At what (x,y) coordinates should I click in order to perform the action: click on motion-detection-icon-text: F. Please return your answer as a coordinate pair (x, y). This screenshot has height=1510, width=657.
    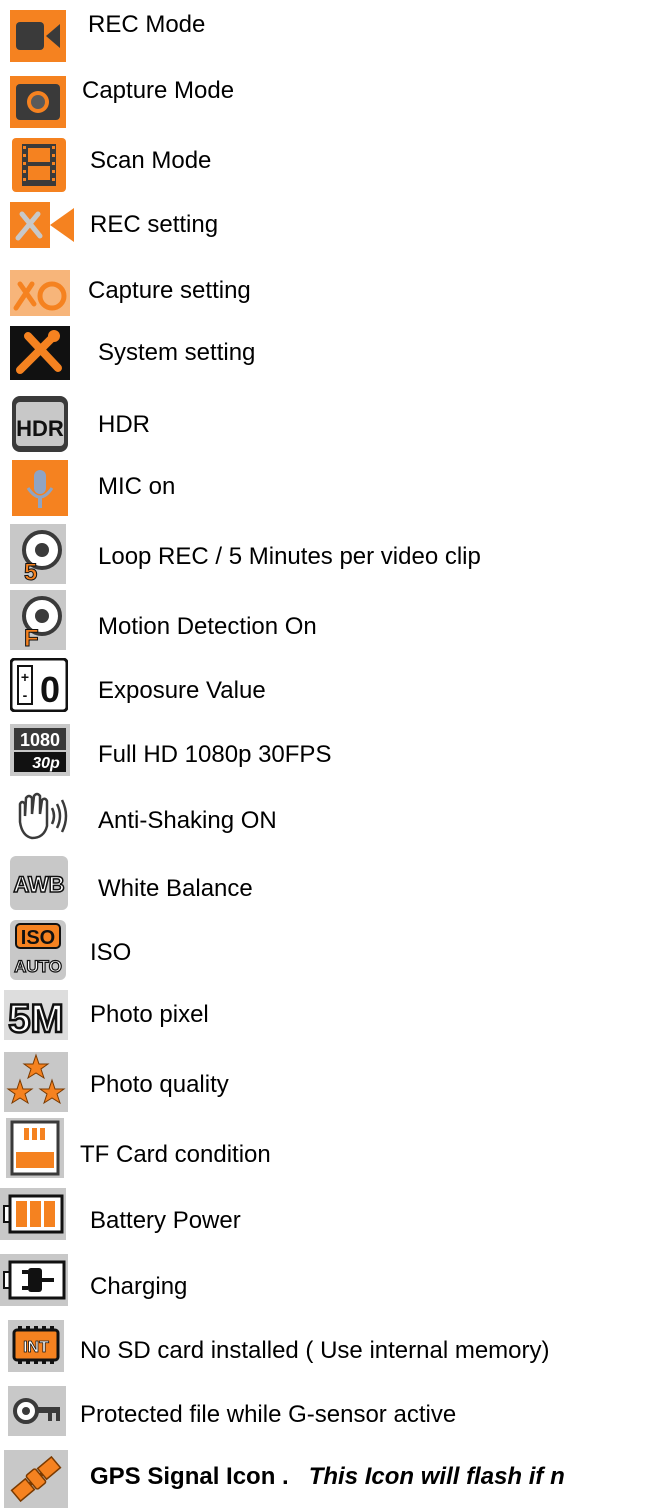
    Looking at the image, I should click on (31, 637).